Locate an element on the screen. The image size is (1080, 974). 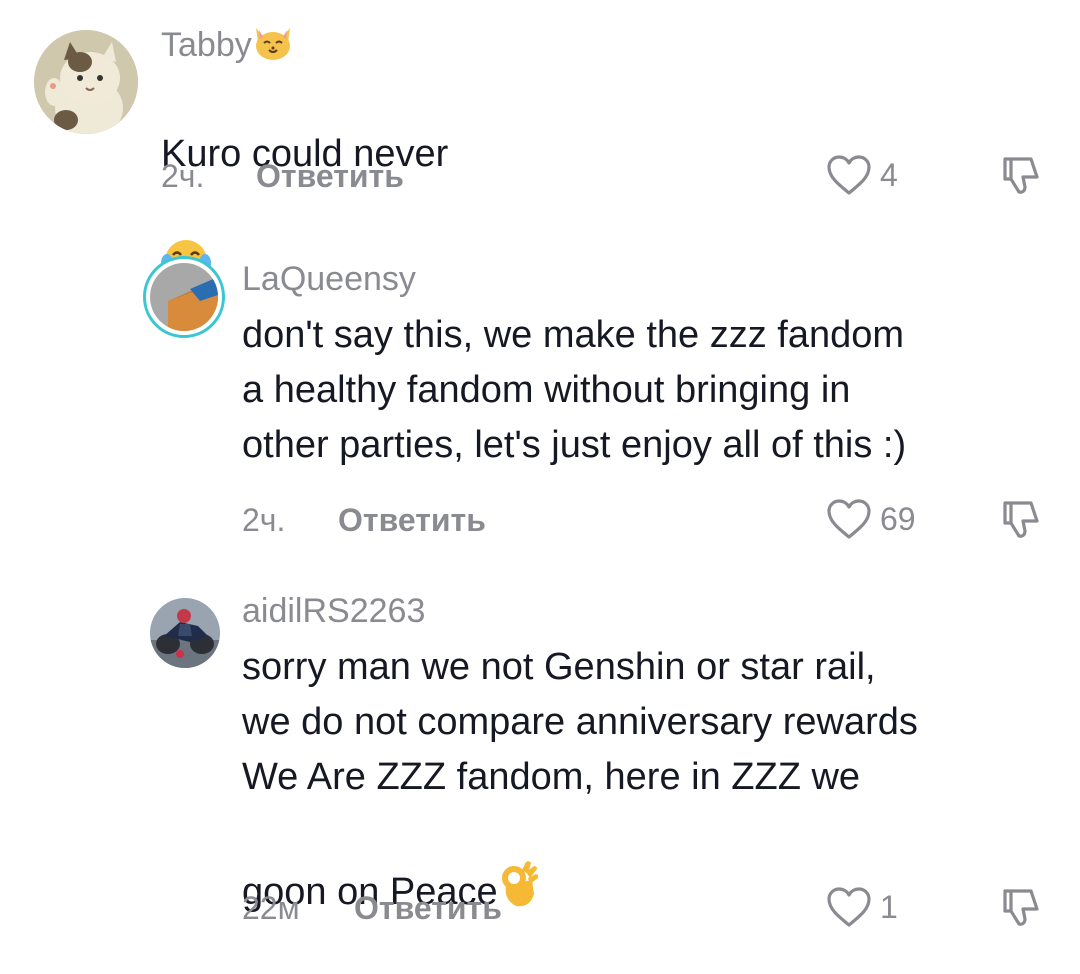
like-button: 4 is located at coordinates (862, 175).